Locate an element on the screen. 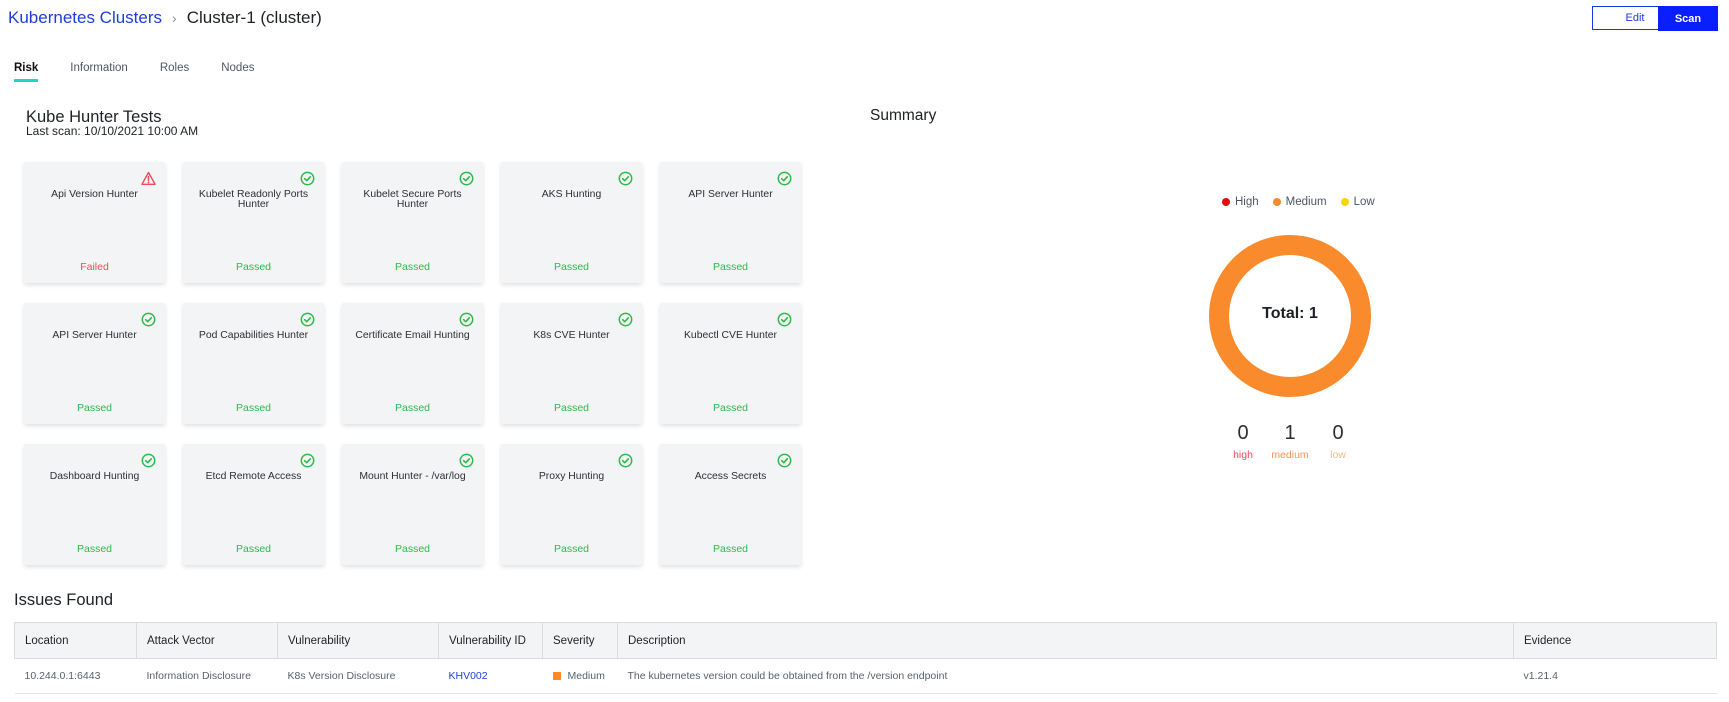 The image size is (1729, 702). tab-bar: Risk Information Roles Nodes is located at coordinates (134, 72).